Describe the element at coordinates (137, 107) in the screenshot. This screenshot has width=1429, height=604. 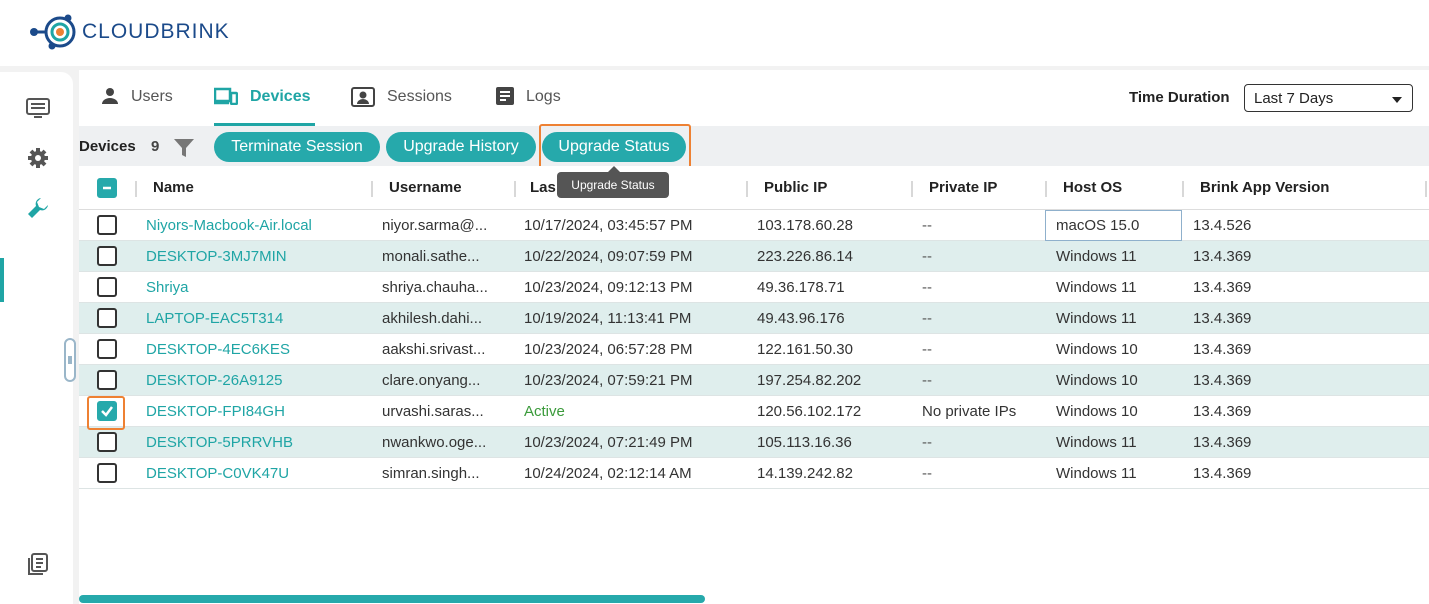
I see `tab-users: Users` at that location.